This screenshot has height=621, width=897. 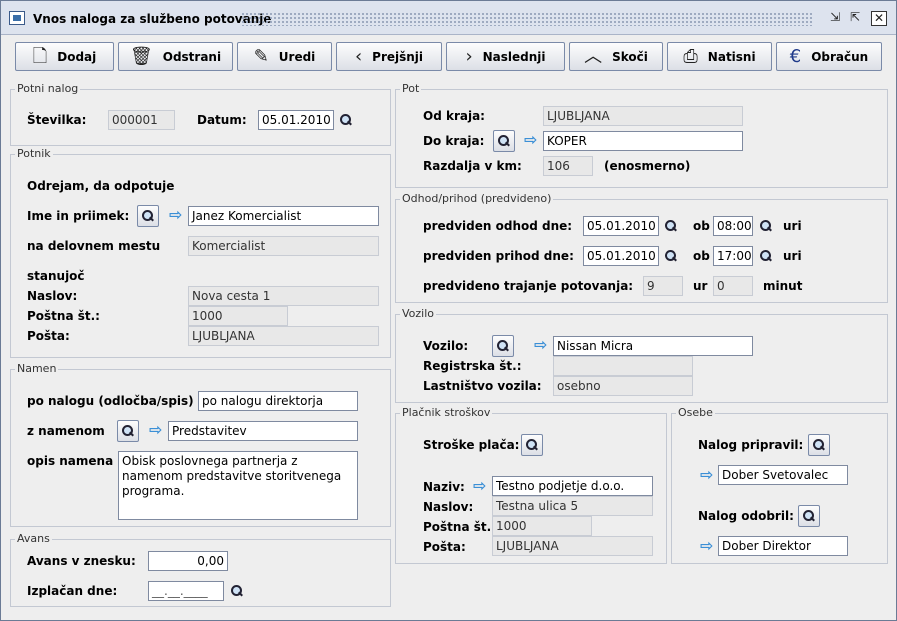 I want to click on search-purpose-button, so click(x=128, y=431).